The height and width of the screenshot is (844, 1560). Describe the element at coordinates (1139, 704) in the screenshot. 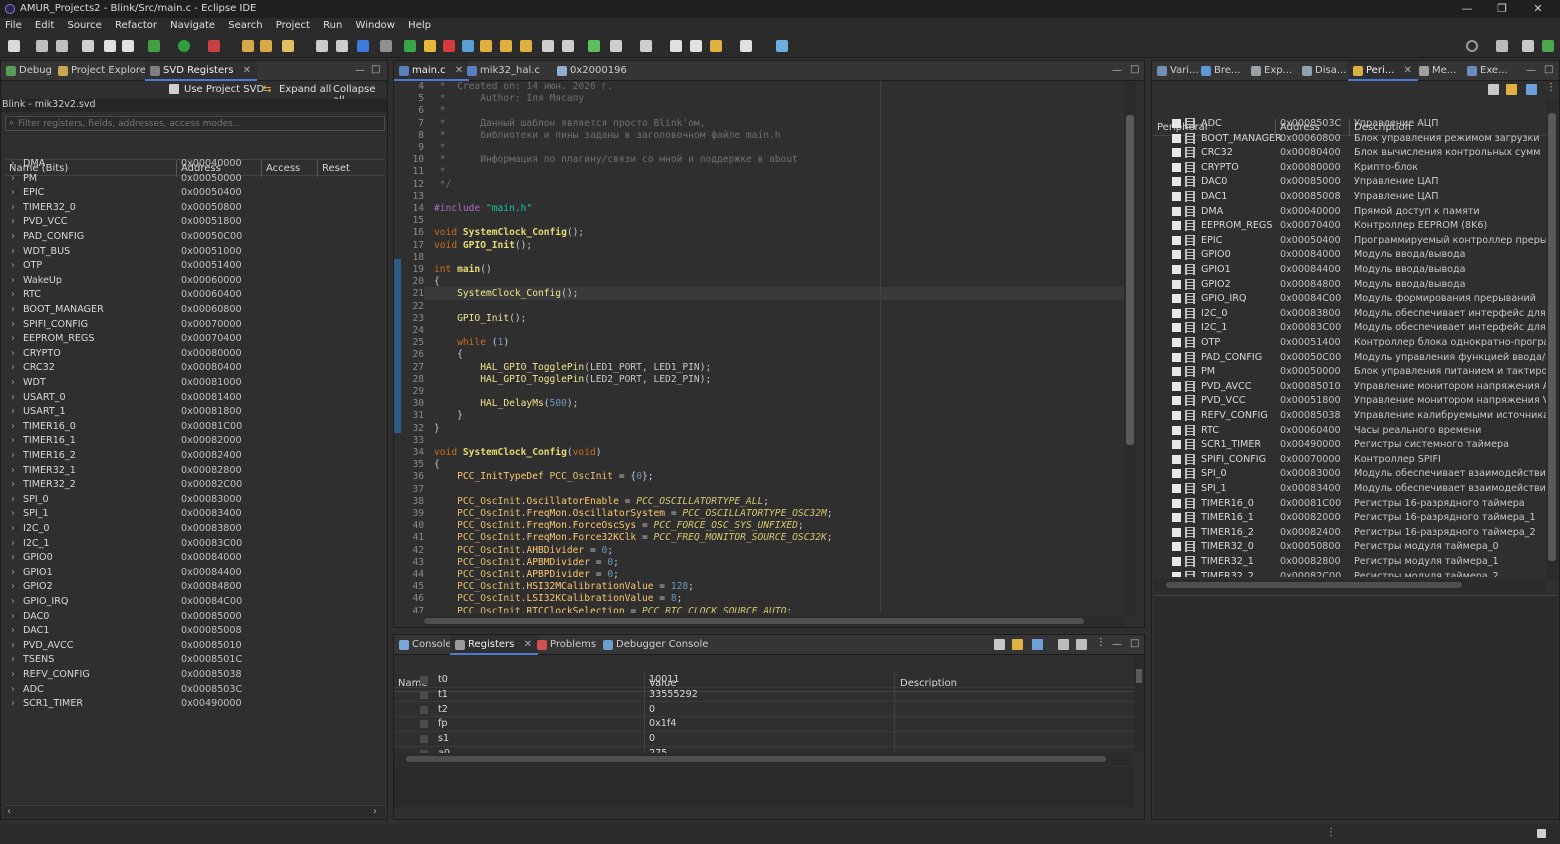

I see `registers-vscroll` at that location.